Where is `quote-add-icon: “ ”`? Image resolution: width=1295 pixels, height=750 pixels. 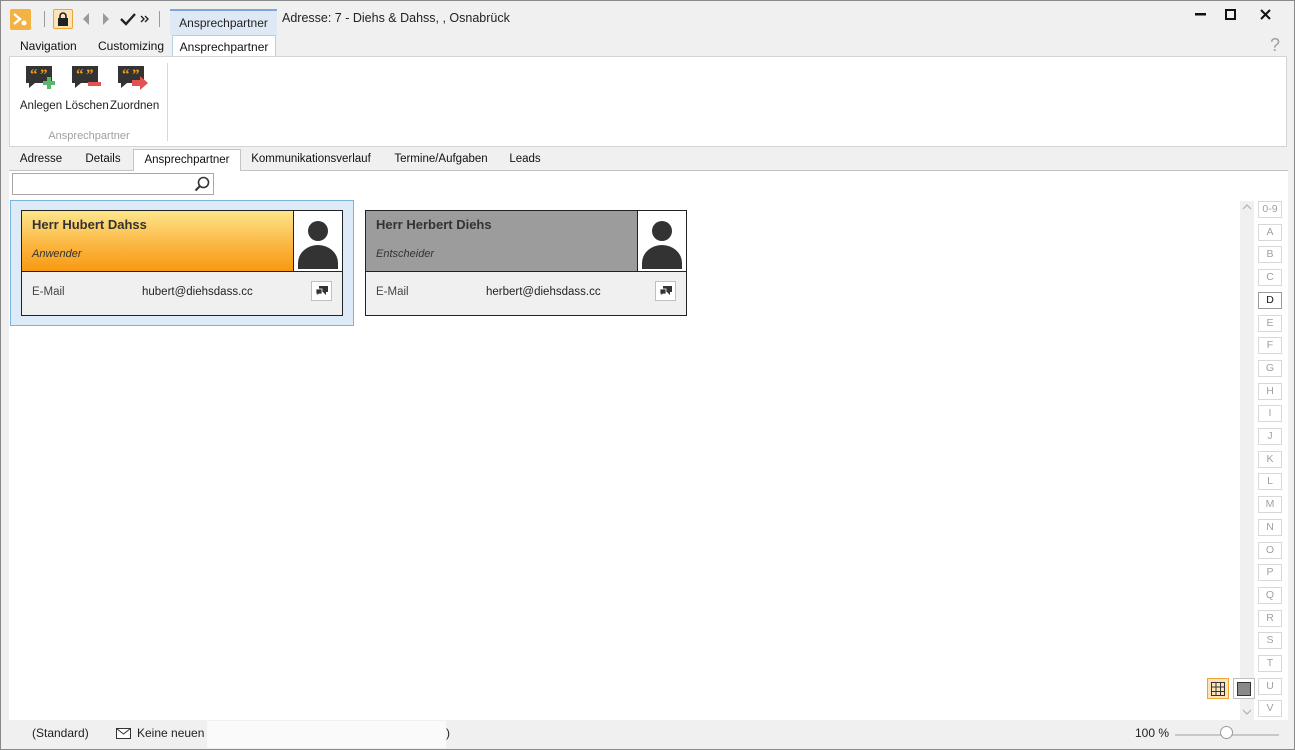
quote-add-icon: “ ” is located at coordinates (41, 78).